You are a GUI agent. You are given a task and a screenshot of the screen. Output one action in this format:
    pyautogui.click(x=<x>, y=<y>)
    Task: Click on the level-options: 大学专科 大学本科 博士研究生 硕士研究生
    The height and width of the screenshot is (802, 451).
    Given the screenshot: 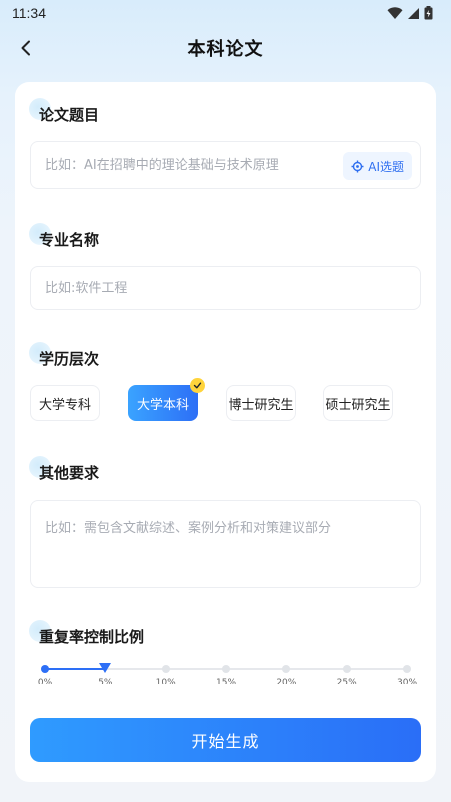 What is the action you would take?
    pyautogui.click(x=225, y=399)
    